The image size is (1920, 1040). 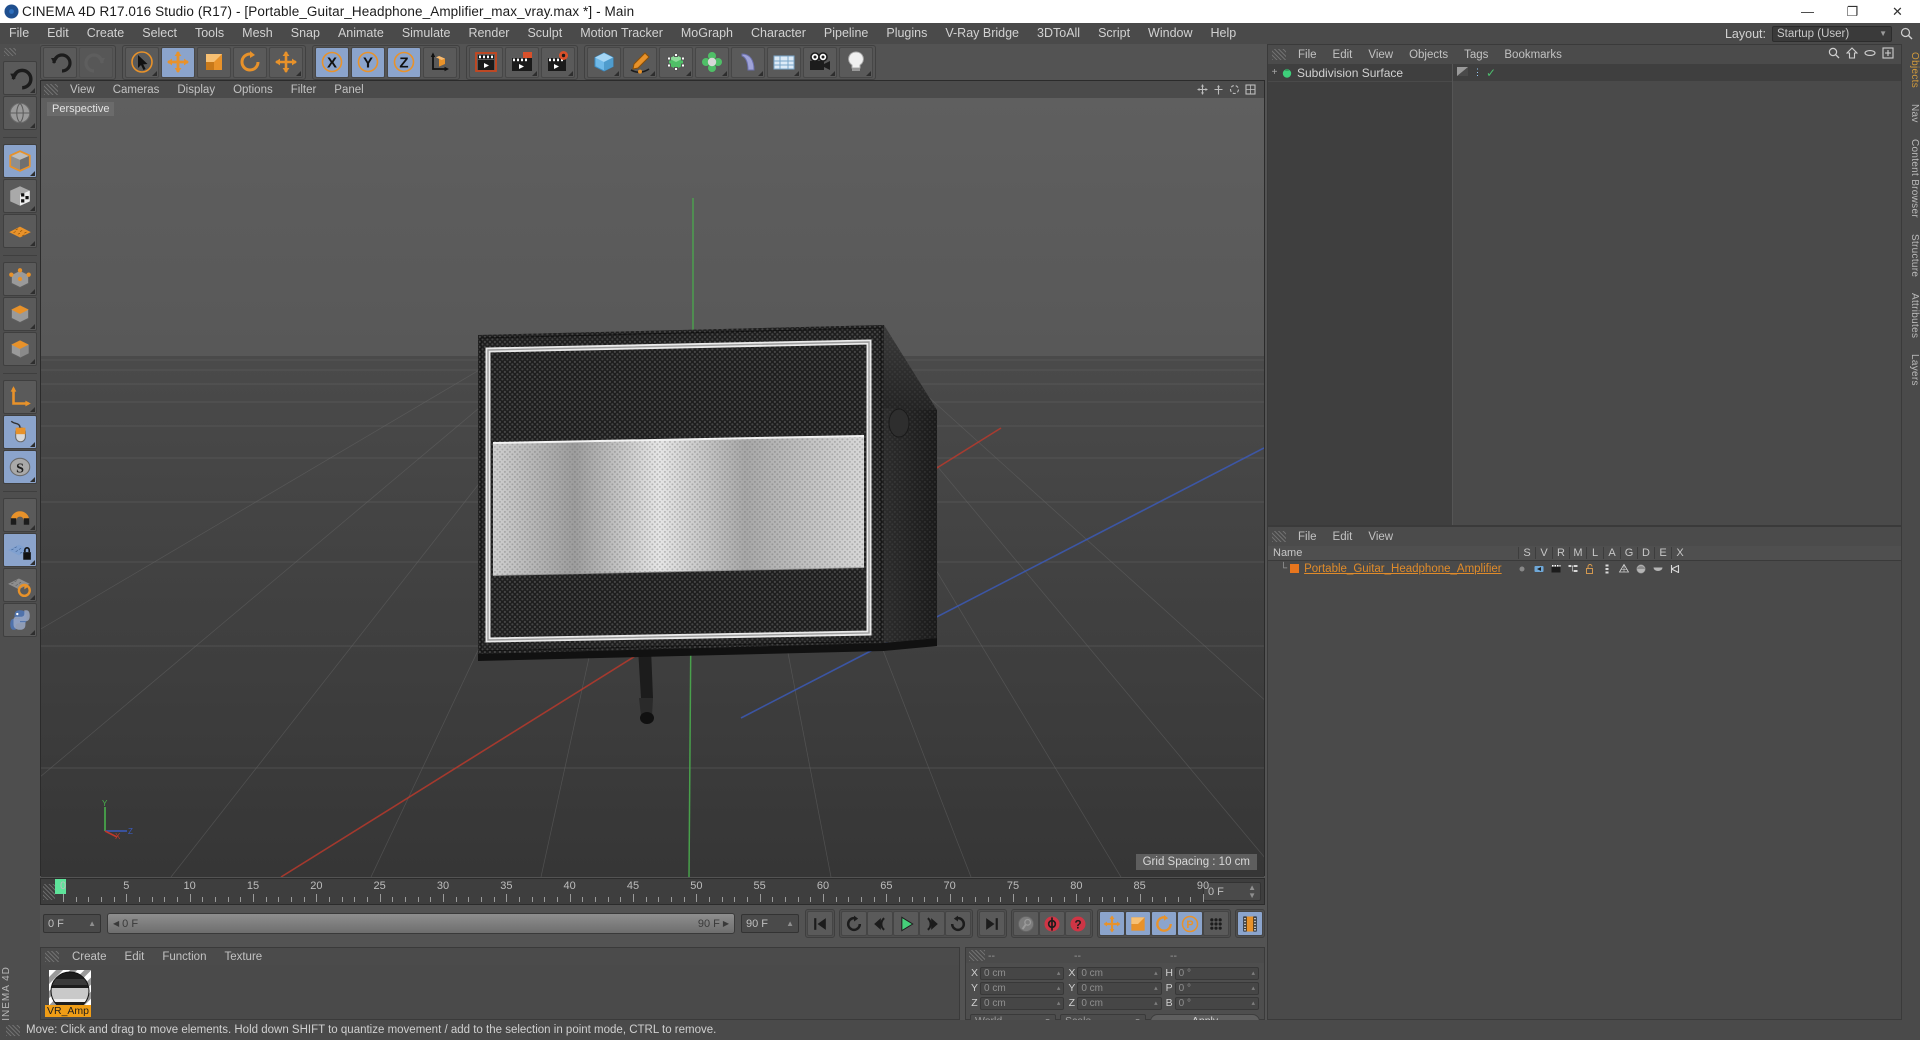 I want to click on world-coordinate-icon, so click(x=440, y=62).